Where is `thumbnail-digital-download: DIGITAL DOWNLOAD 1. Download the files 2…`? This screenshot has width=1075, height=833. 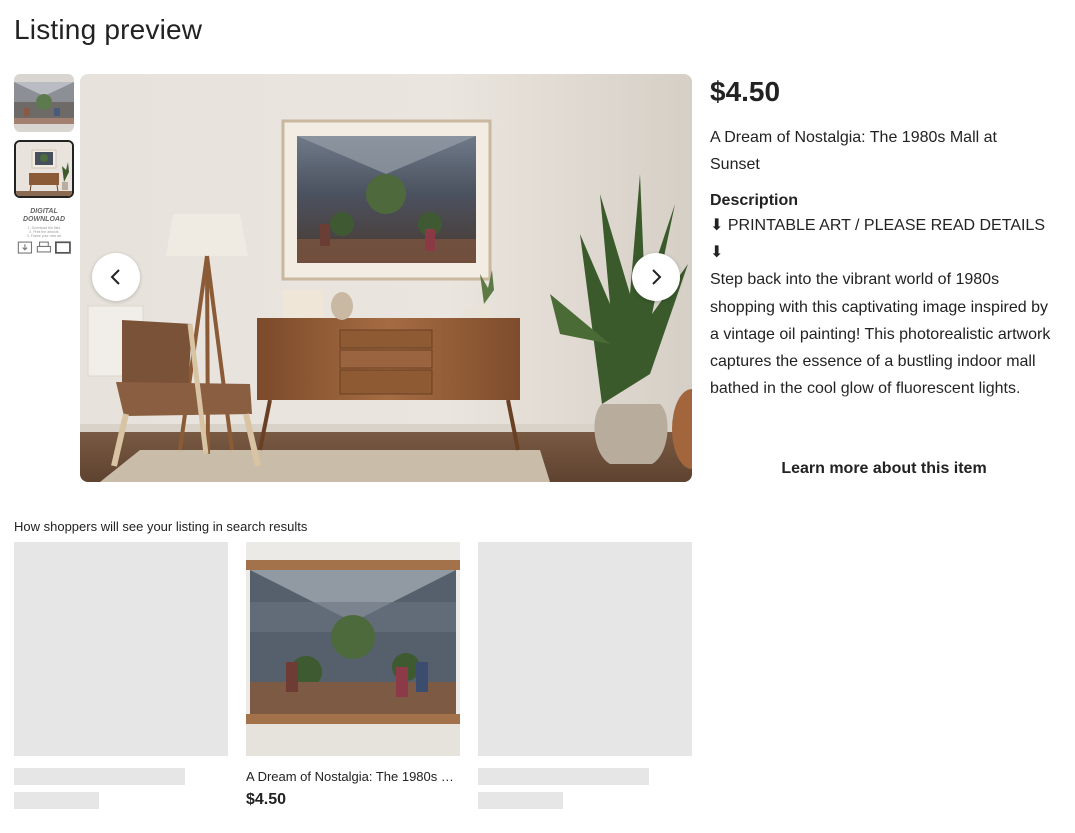
thumbnail-digital-download: DIGITAL DOWNLOAD 1. Download the files 2… is located at coordinates (44, 235).